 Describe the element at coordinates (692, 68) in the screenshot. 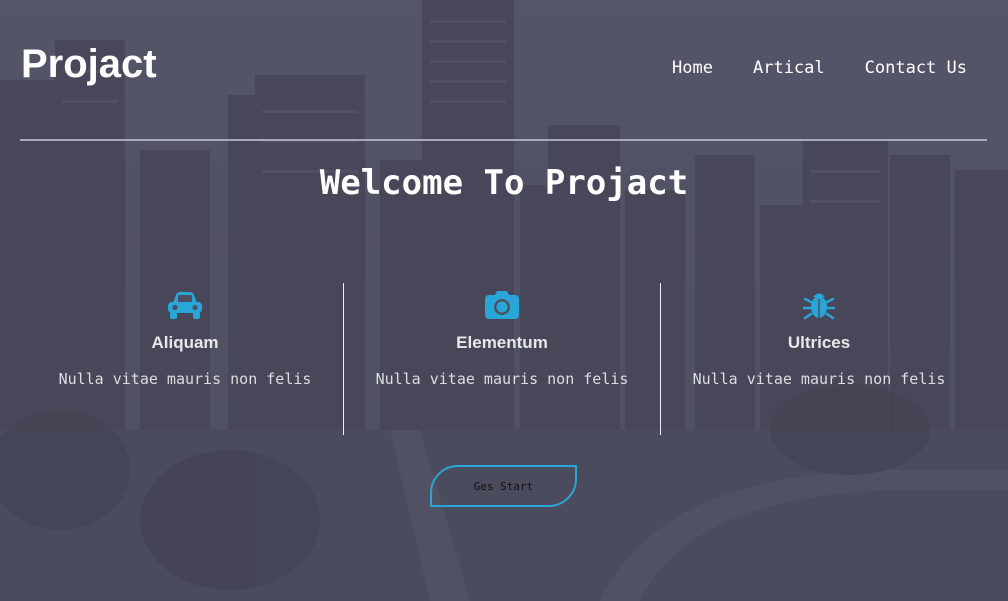

I see `nav-item-home: Home` at that location.